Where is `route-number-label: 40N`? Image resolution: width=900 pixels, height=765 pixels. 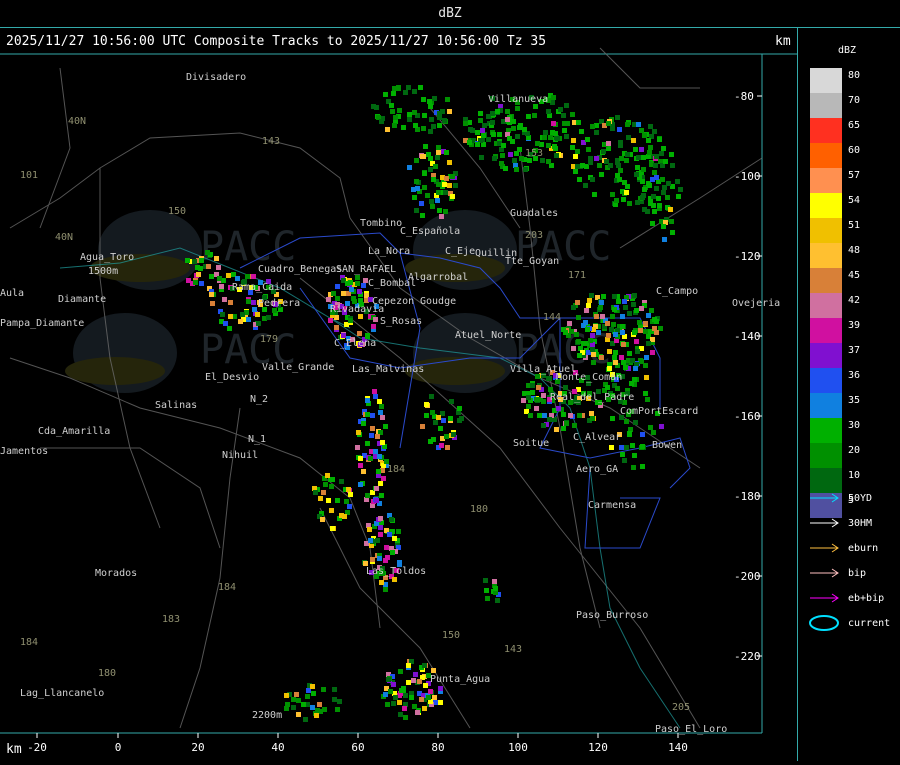
route-number-label: 40N is located at coordinates (64, 237).